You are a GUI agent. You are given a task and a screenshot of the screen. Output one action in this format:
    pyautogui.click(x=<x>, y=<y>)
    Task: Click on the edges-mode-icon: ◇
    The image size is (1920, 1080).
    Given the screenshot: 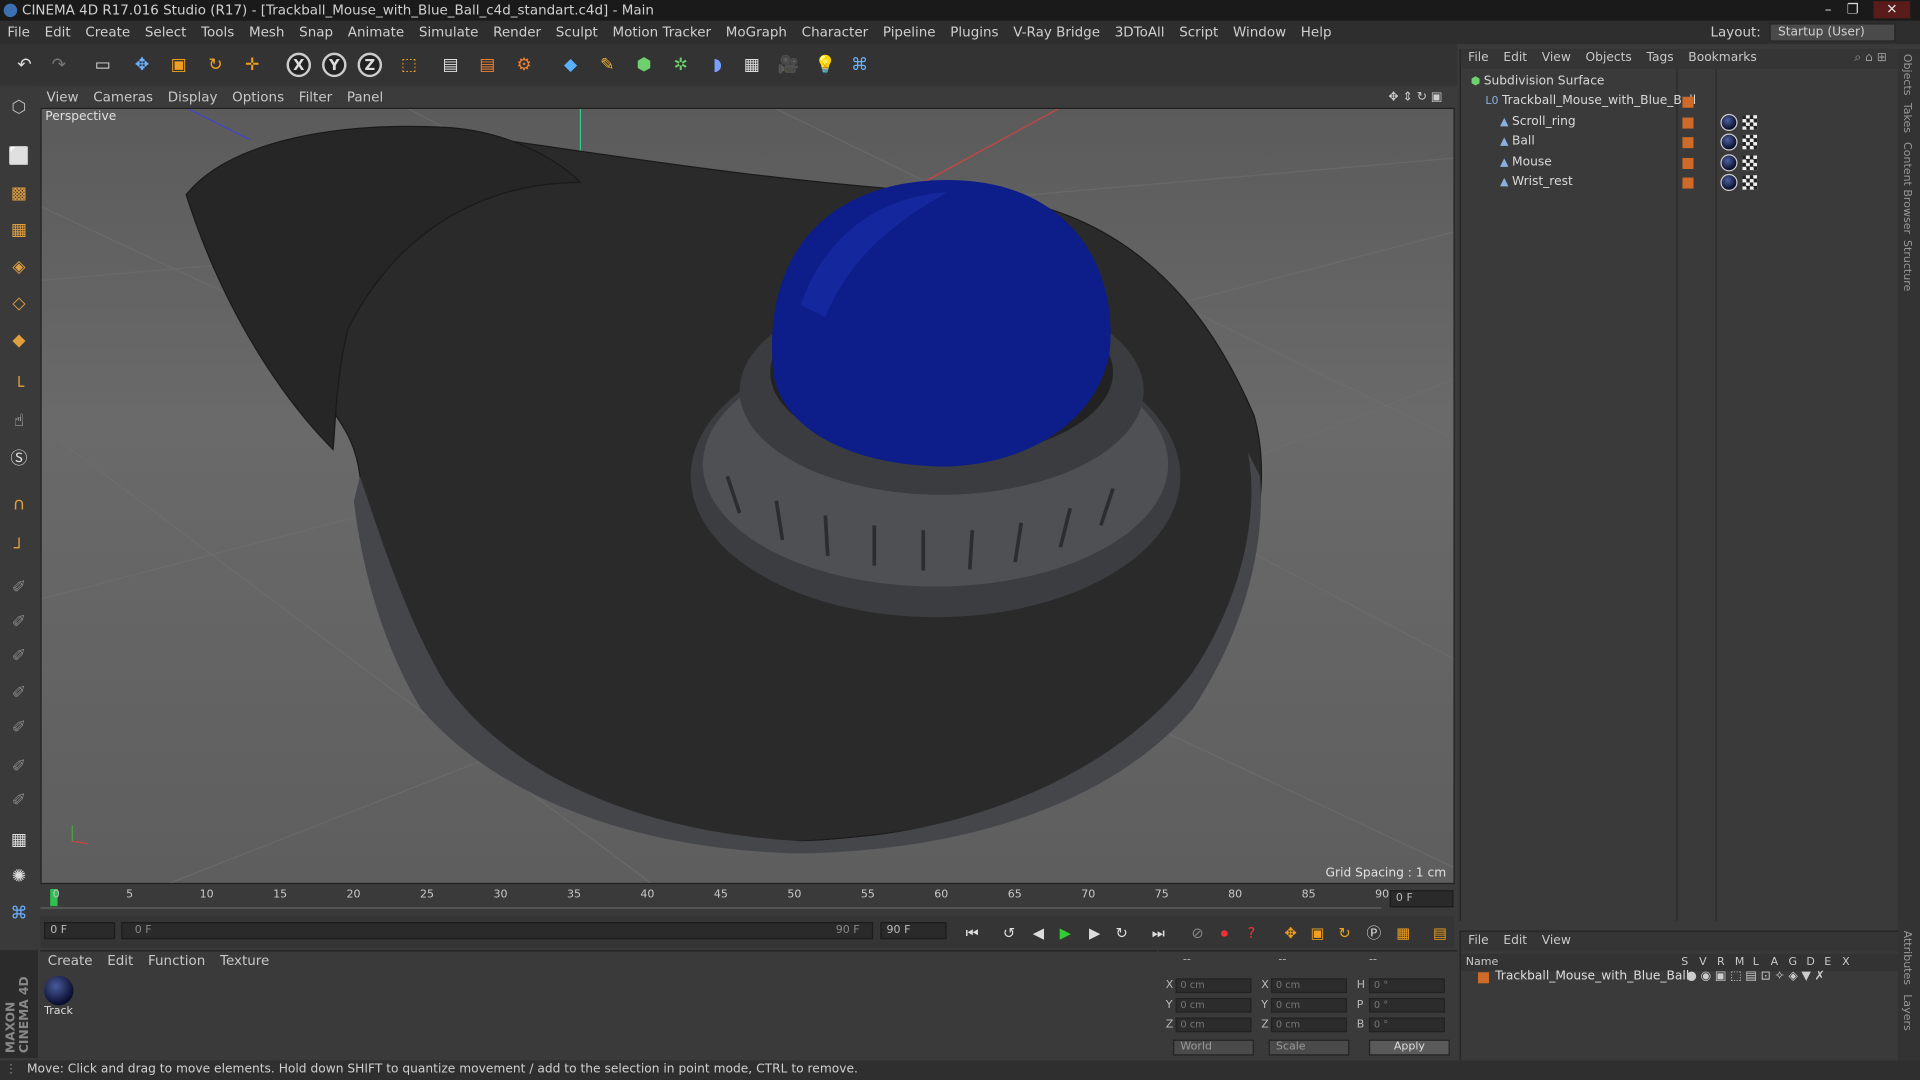 What is the action you would take?
    pyautogui.click(x=19, y=303)
    